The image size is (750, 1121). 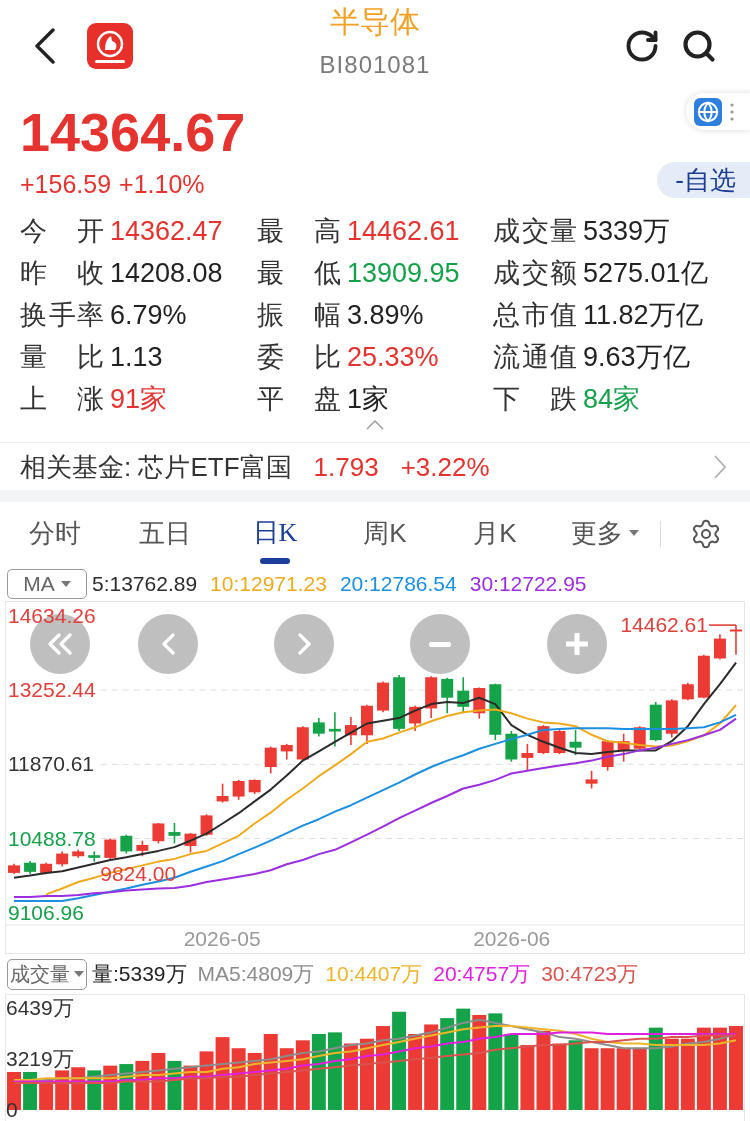 What do you see at coordinates (627, 231) in the screenshot?
I see `stat-value: 5339万` at bounding box center [627, 231].